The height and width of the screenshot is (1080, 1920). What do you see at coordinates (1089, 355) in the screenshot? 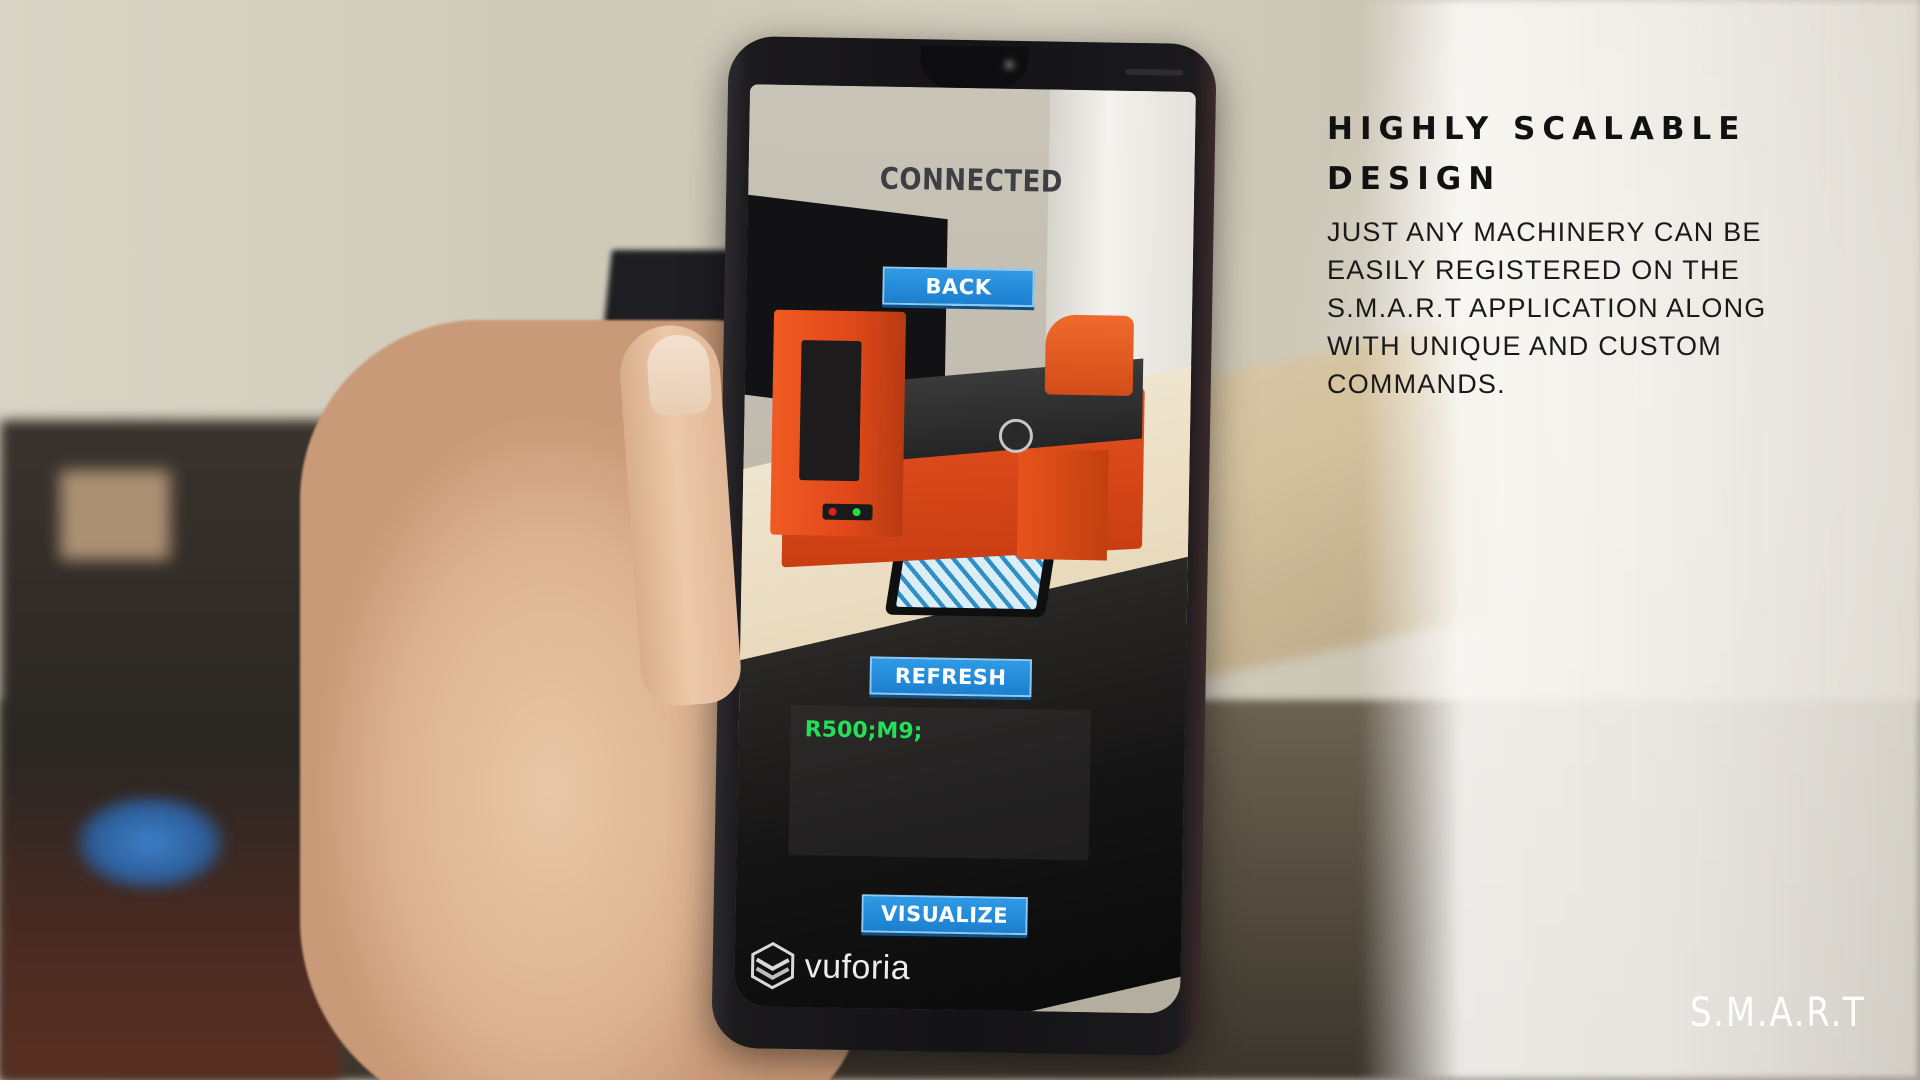
I see `lathe-model-tailstock` at bounding box center [1089, 355].